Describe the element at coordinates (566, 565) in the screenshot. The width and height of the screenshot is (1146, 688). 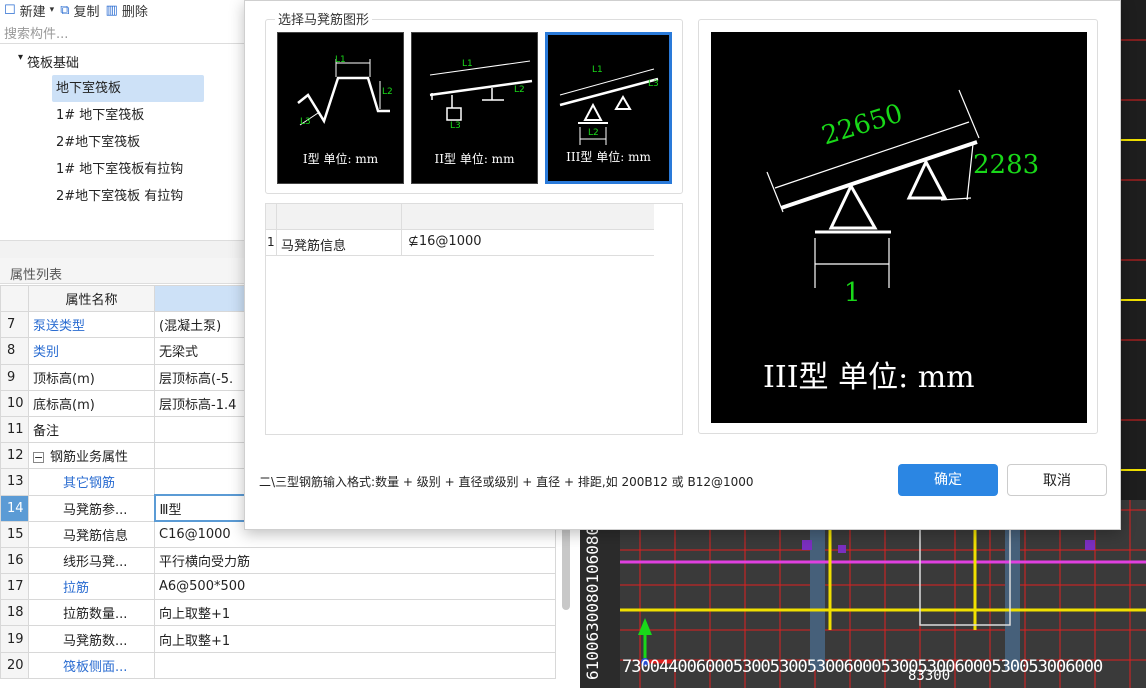
I see `property-scrollbar` at that location.